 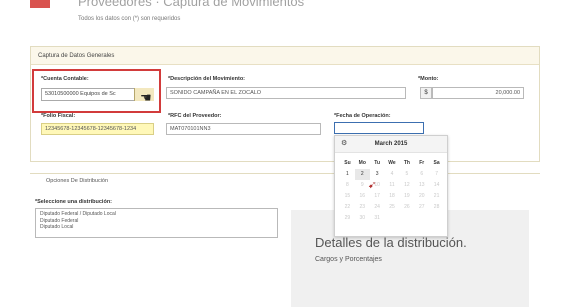 I want to click on distribution-options-title: Opciones De Distribución, so click(x=285, y=180).